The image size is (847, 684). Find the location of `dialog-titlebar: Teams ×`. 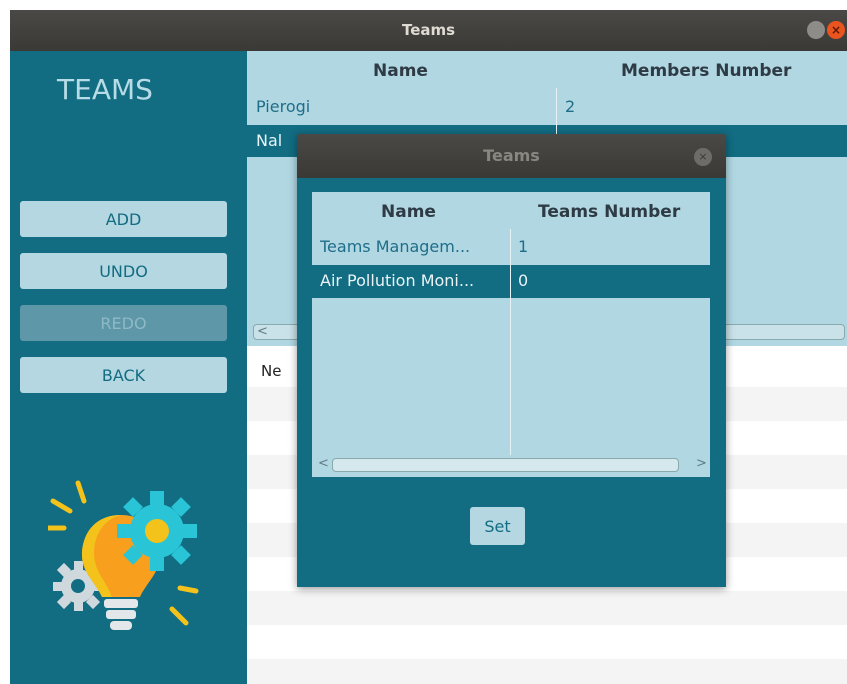

dialog-titlebar: Teams × is located at coordinates (511, 156).